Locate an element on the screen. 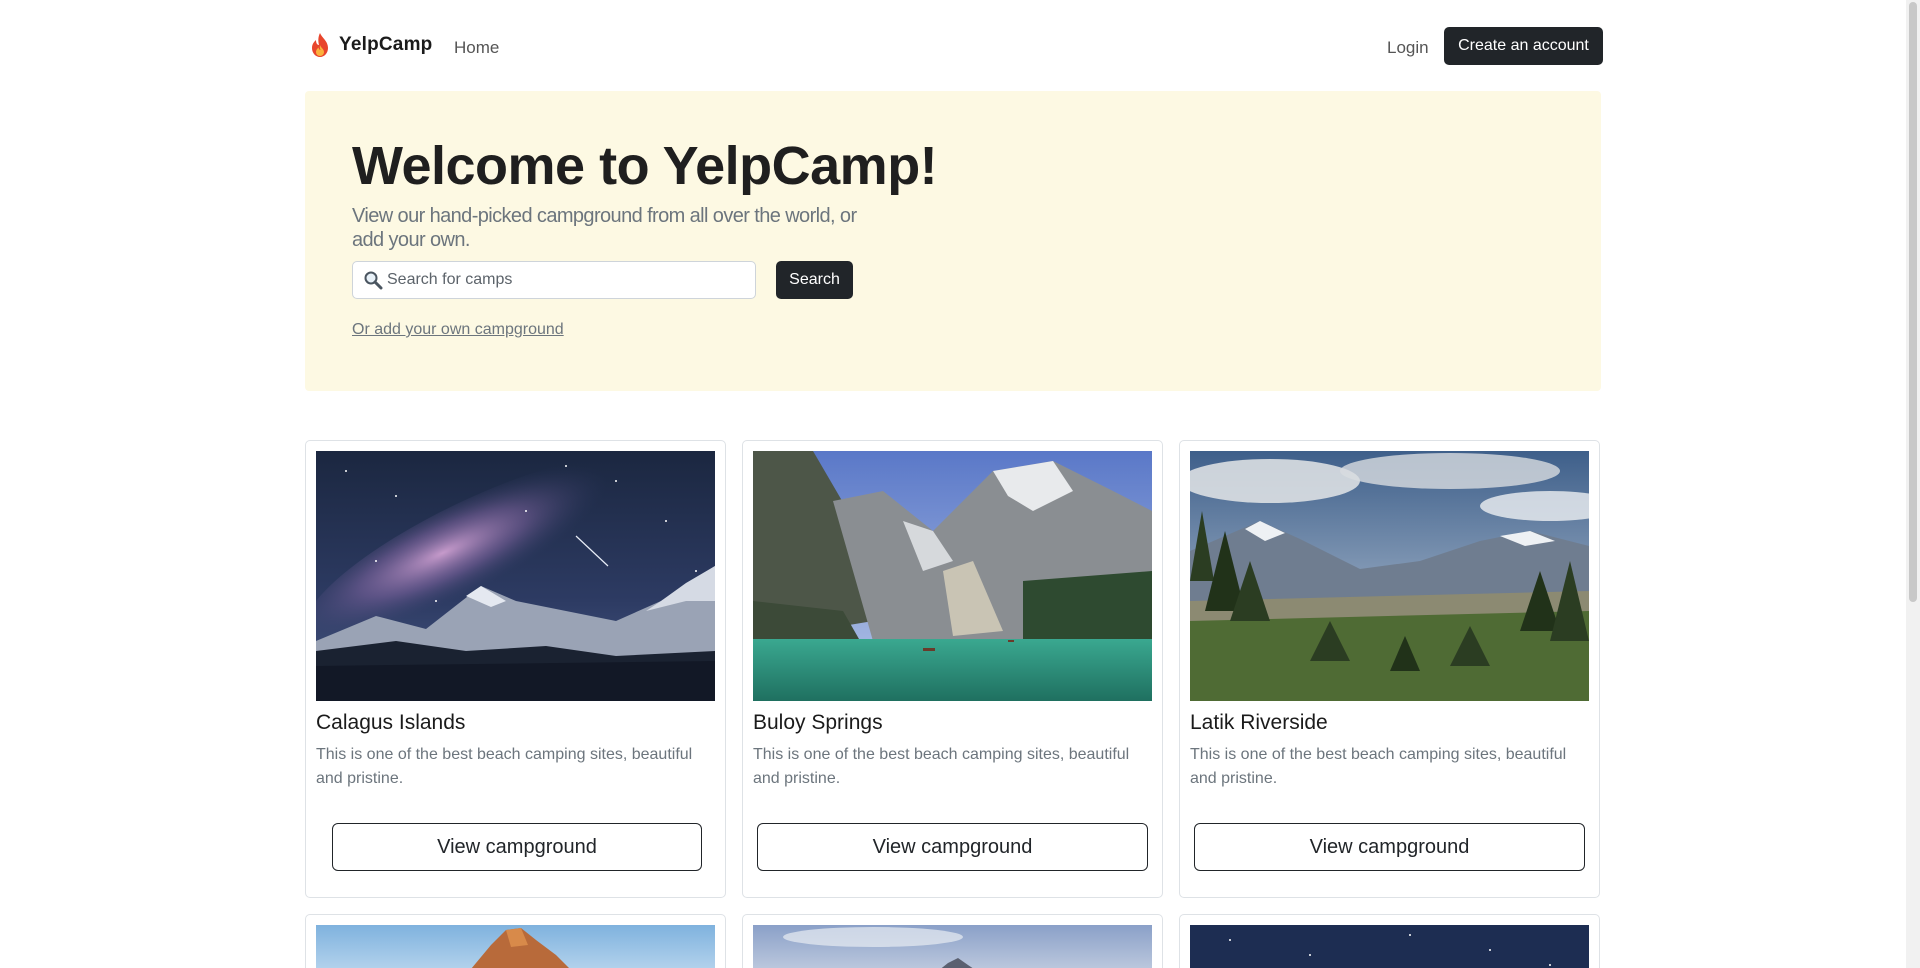  magnifier-icon is located at coordinates (373, 280).